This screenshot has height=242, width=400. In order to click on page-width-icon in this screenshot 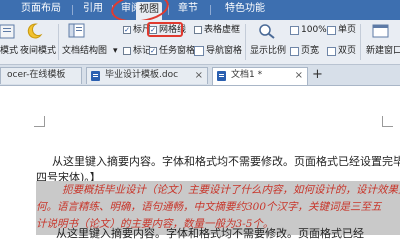, I will do `click(294, 51)`.